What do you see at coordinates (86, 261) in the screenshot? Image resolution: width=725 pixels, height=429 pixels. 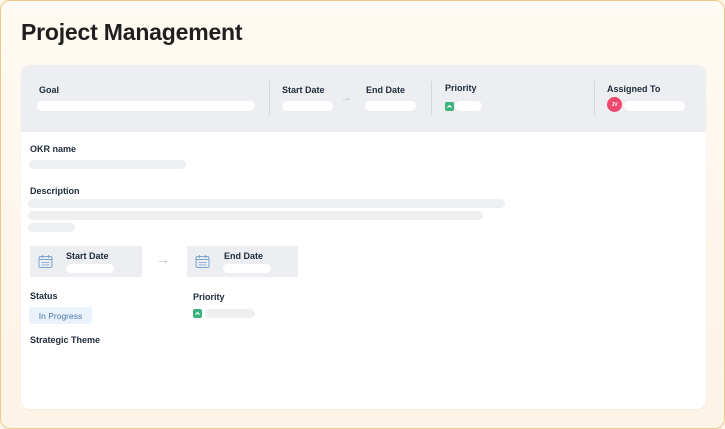 I see `start-date-box: Start Date` at bounding box center [86, 261].